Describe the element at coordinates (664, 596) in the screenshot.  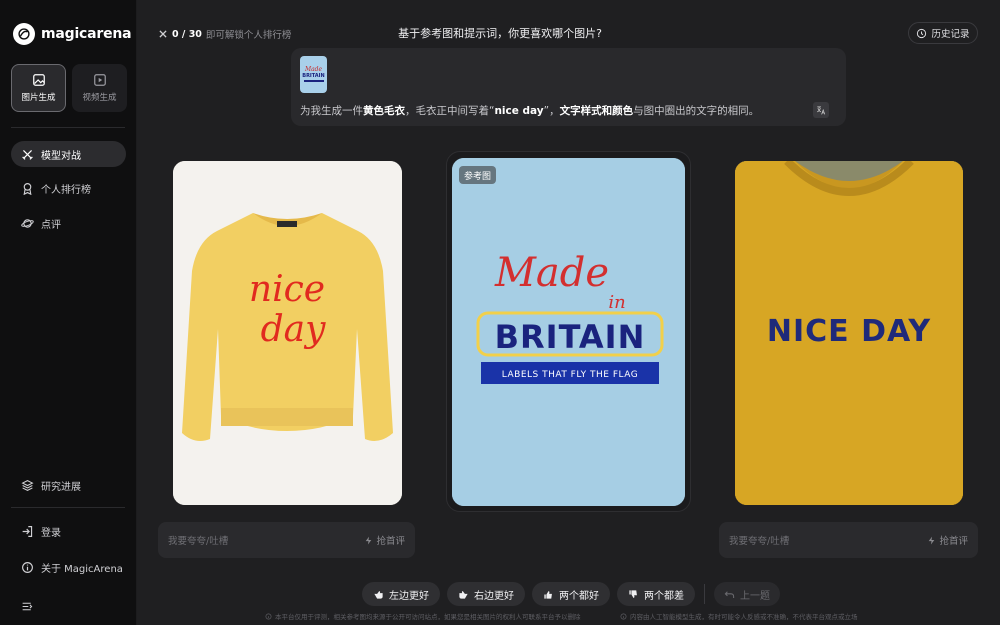
I see `vote-label: 两个都差` at that location.